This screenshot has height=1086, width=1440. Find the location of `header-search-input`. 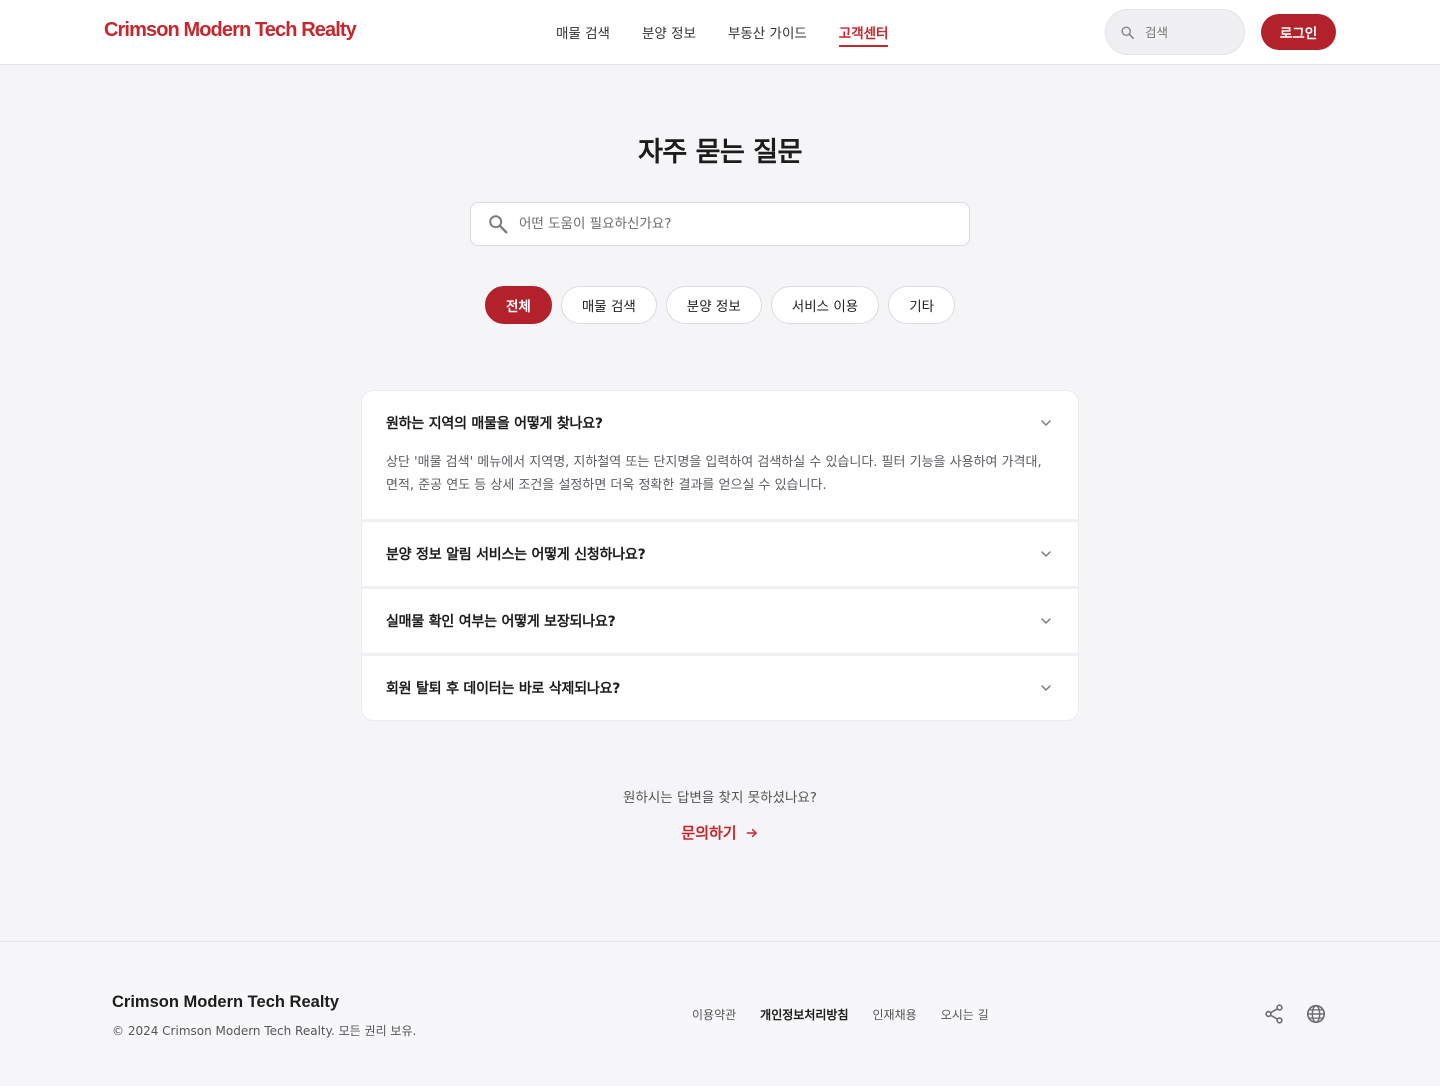

header-search-input is located at coordinates (1185, 32).